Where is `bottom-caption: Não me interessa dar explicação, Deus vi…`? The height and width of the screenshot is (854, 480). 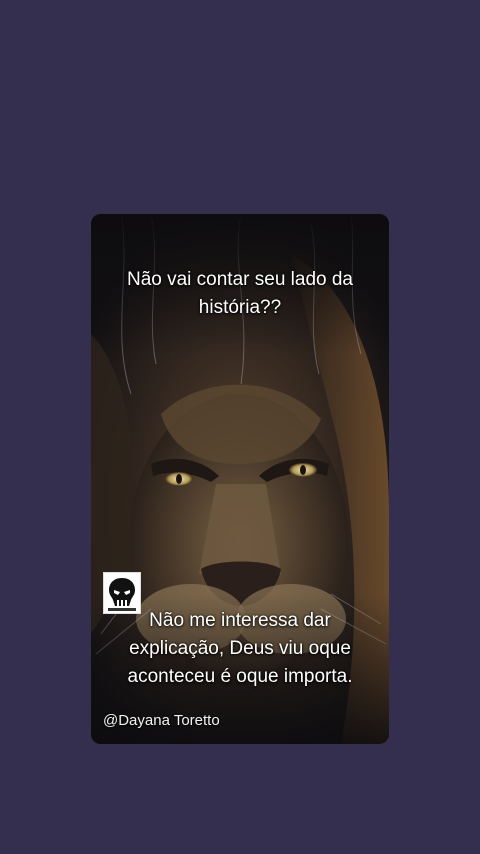 bottom-caption: Não me interessa dar explicação, Deus vi… is located at coordinates (240, 648).